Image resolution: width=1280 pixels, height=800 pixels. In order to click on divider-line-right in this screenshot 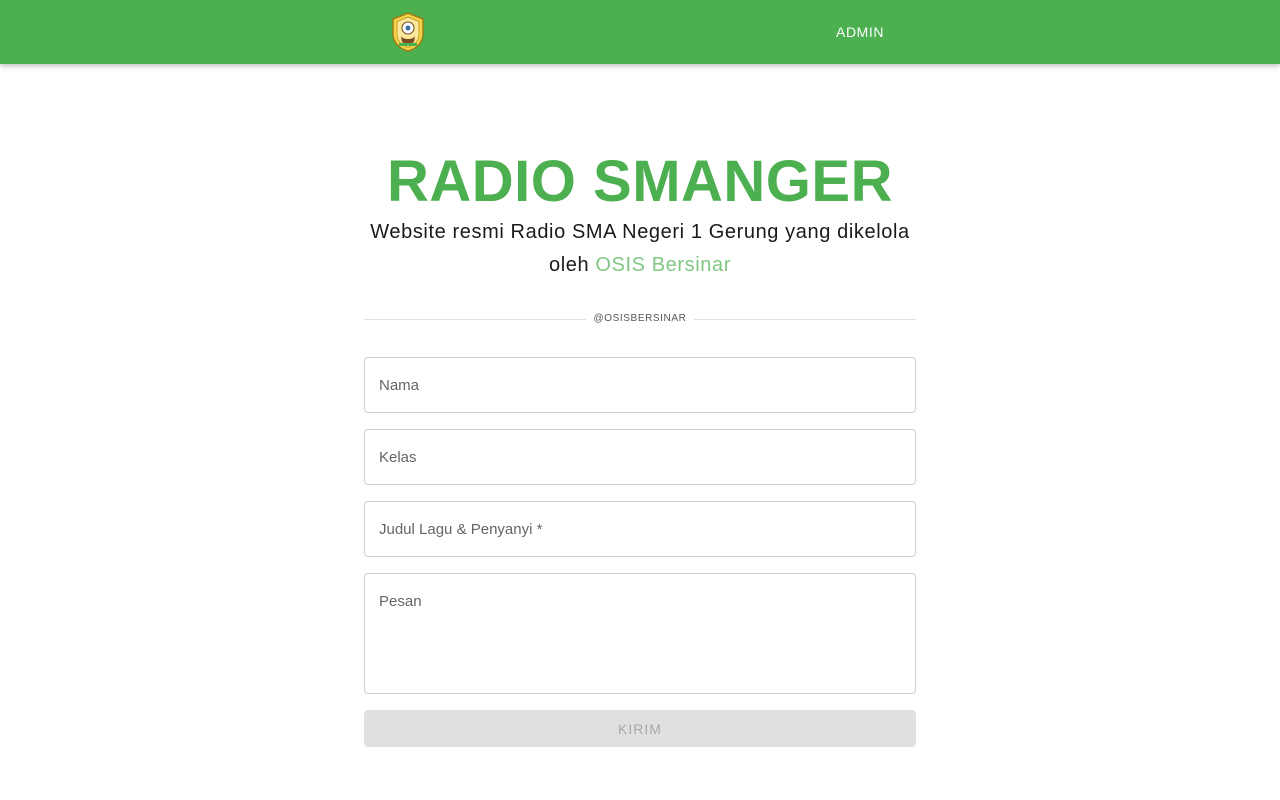, I will do `click(805, 319)`.